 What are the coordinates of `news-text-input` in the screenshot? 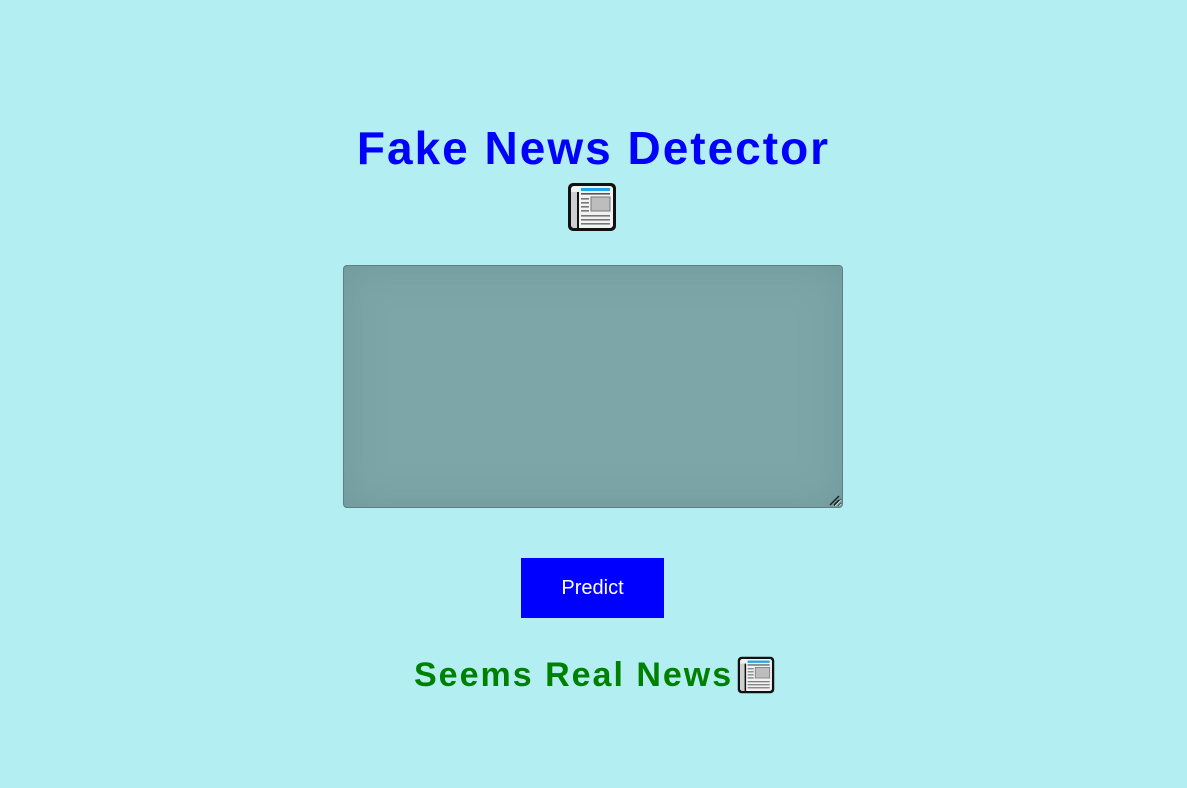 It's located at (593, 386).